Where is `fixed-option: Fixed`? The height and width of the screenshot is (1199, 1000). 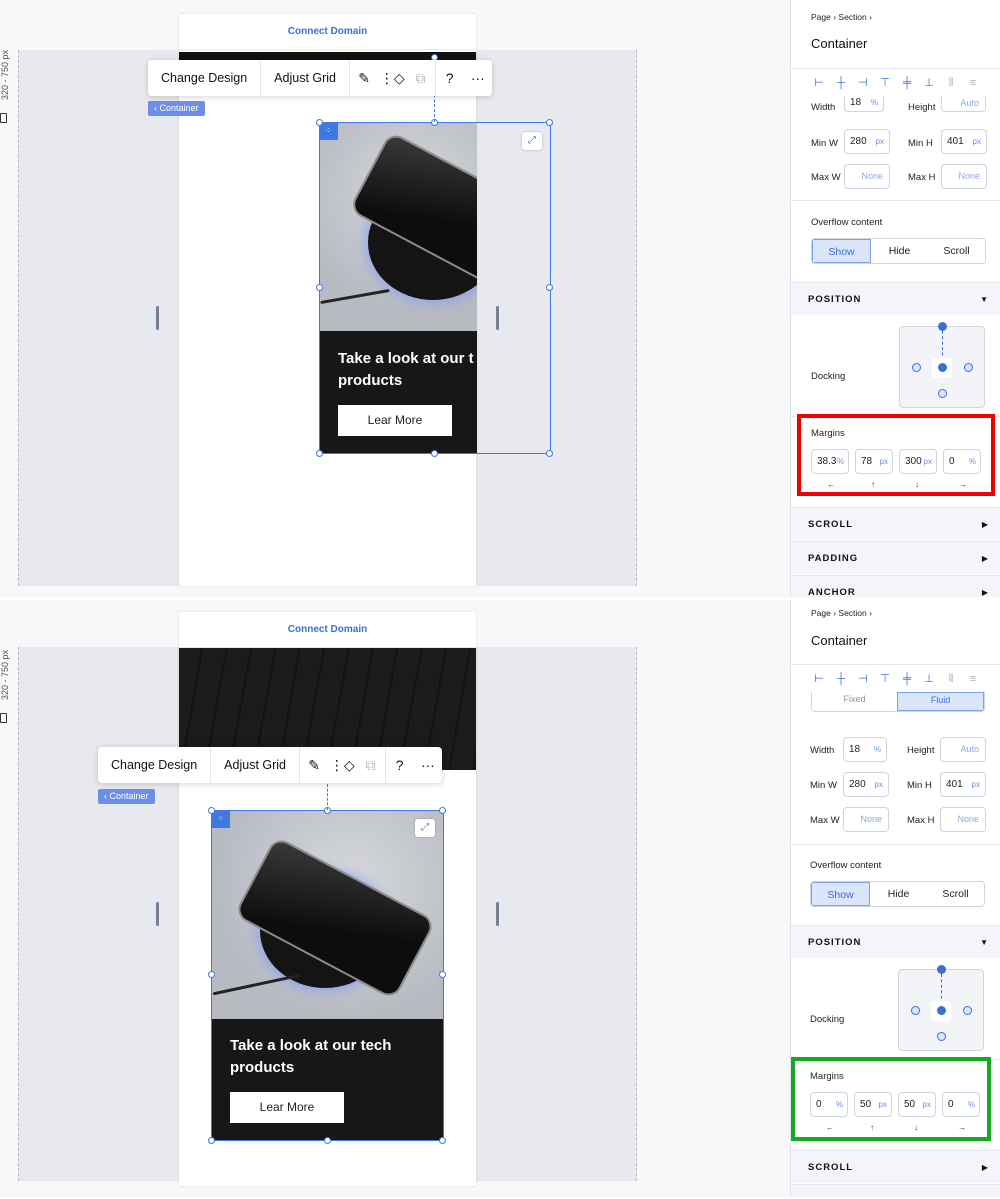
fixed-option: Fixed is located at coordinates (854, 701).